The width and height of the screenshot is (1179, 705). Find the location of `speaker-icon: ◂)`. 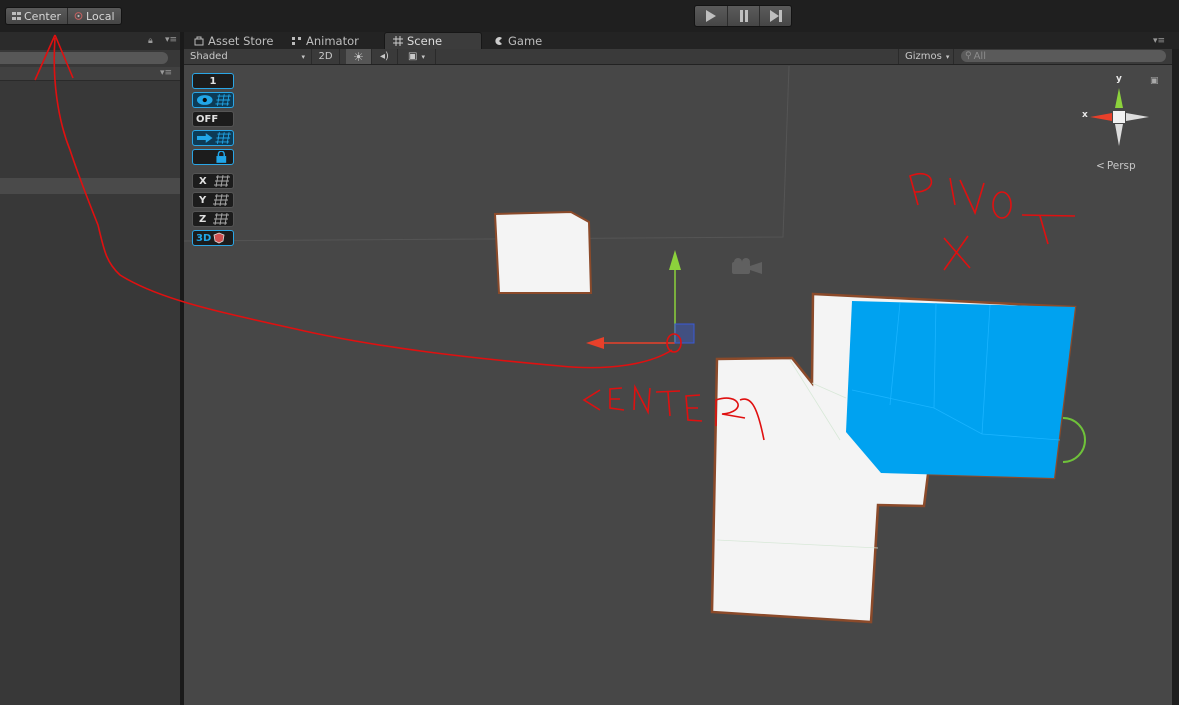

speaker-icon: ◂) is located at coordinates (384, 56).